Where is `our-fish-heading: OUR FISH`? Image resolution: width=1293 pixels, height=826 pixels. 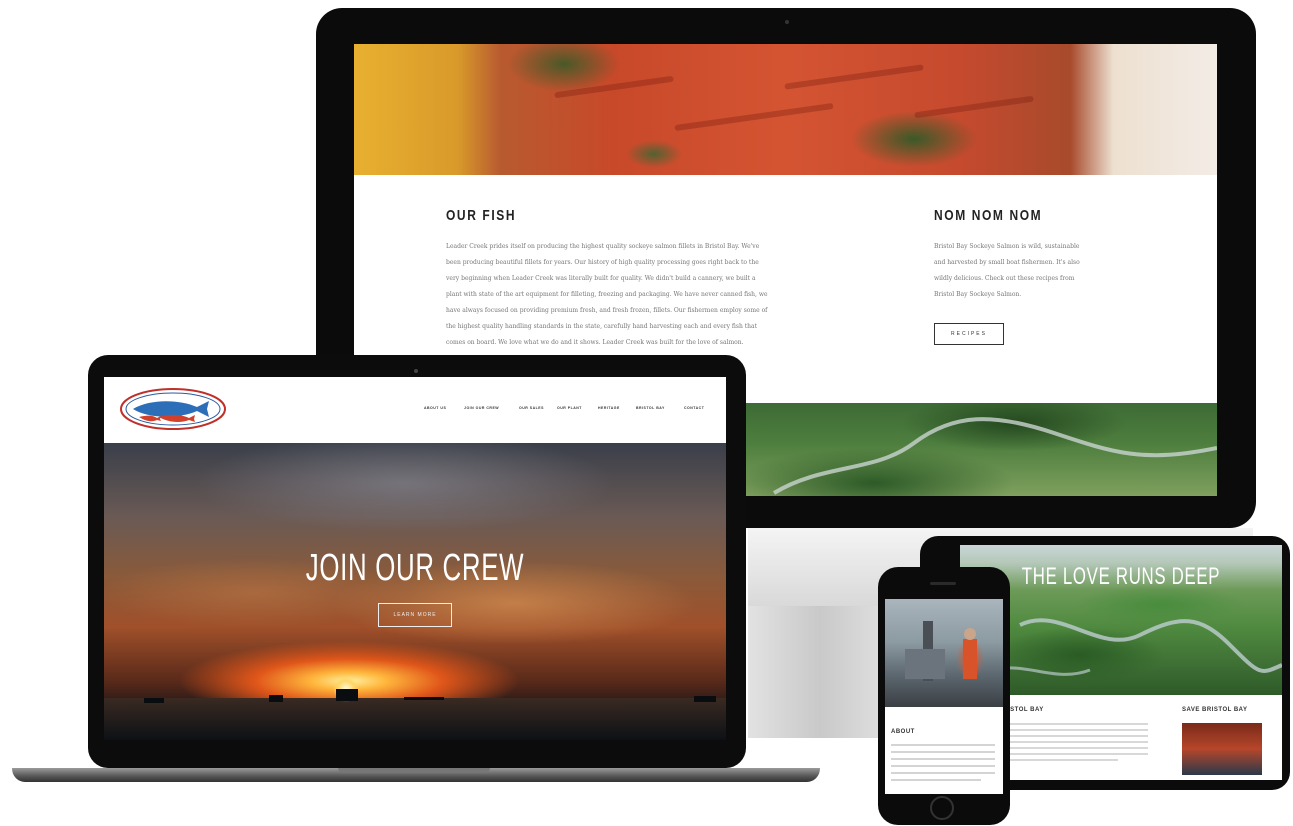
our-fish-heading: OUR FISH is located at coordinates (481, 215).